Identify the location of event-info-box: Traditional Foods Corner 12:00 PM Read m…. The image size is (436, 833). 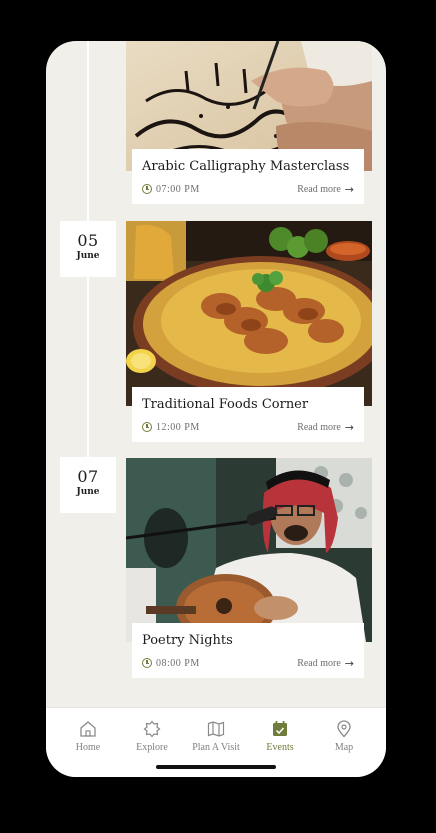
(248, 414).